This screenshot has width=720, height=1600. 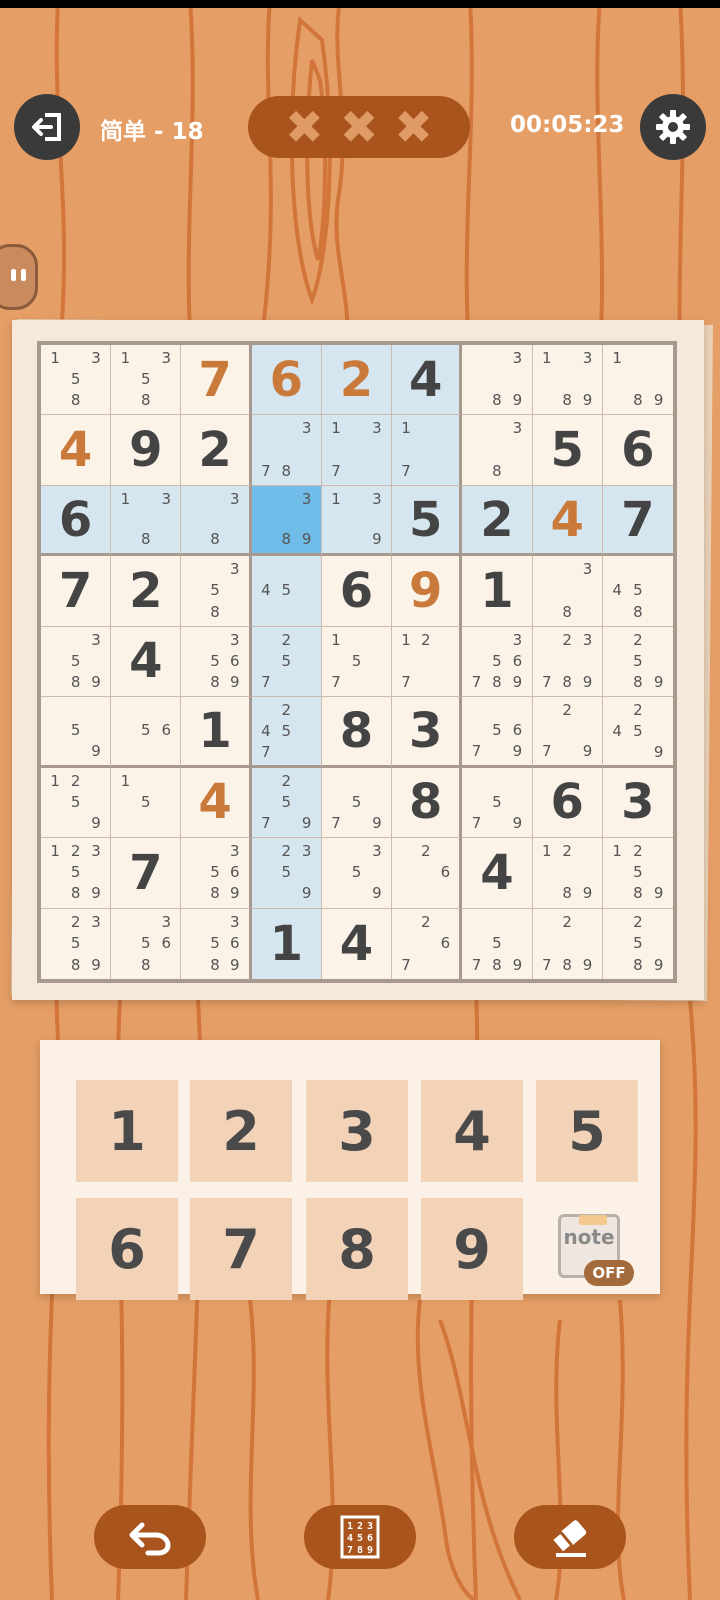 What do you see at coordinates (472, 1131) in the screenshot?
I see `key-4: 4` at bounding box center [472, 1131].